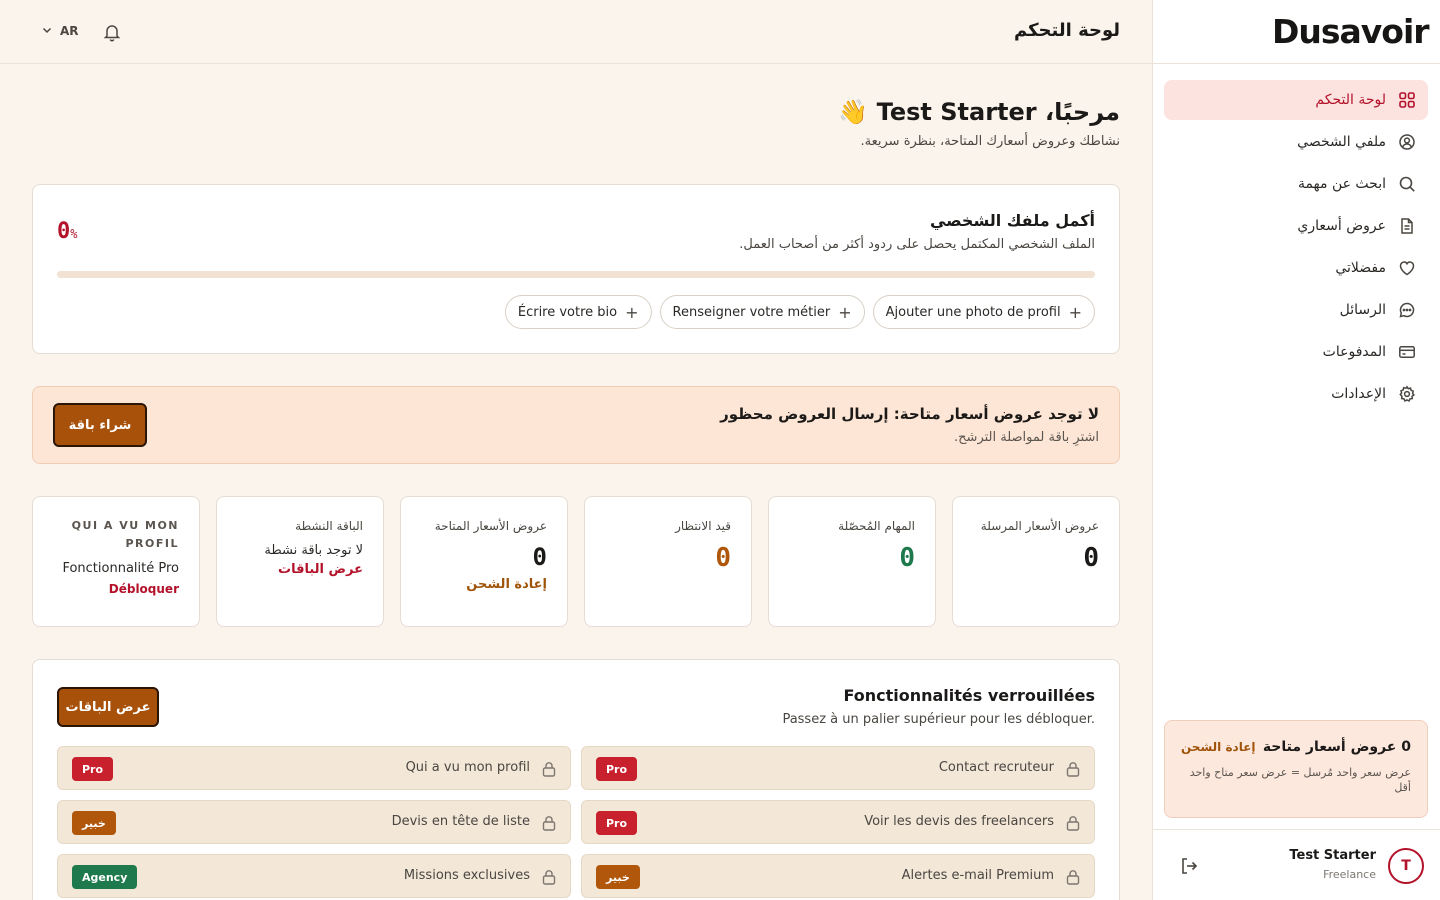 The height and width of the screenshot is (900, 1440). I want to click on feature-name: Voir les devis des freelancers, so click(959, 821).